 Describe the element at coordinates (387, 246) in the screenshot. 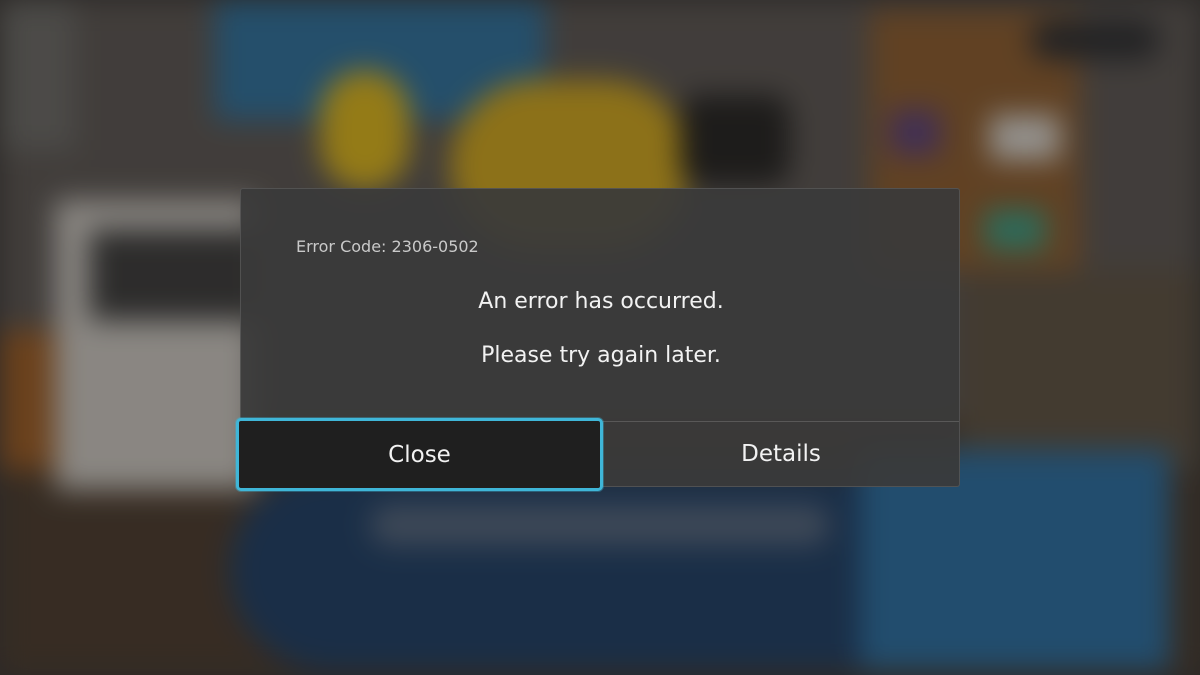

I see `error-code-label: Error Code: 2306-0502` at that location.